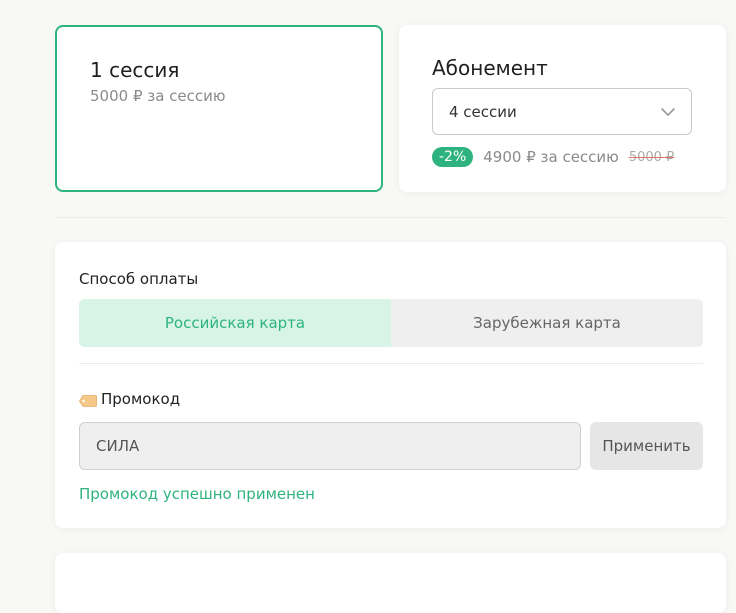  I want to click on discount-row: -2% 4900 ₽ за сессию 5000 ₽, so click(579, 157).